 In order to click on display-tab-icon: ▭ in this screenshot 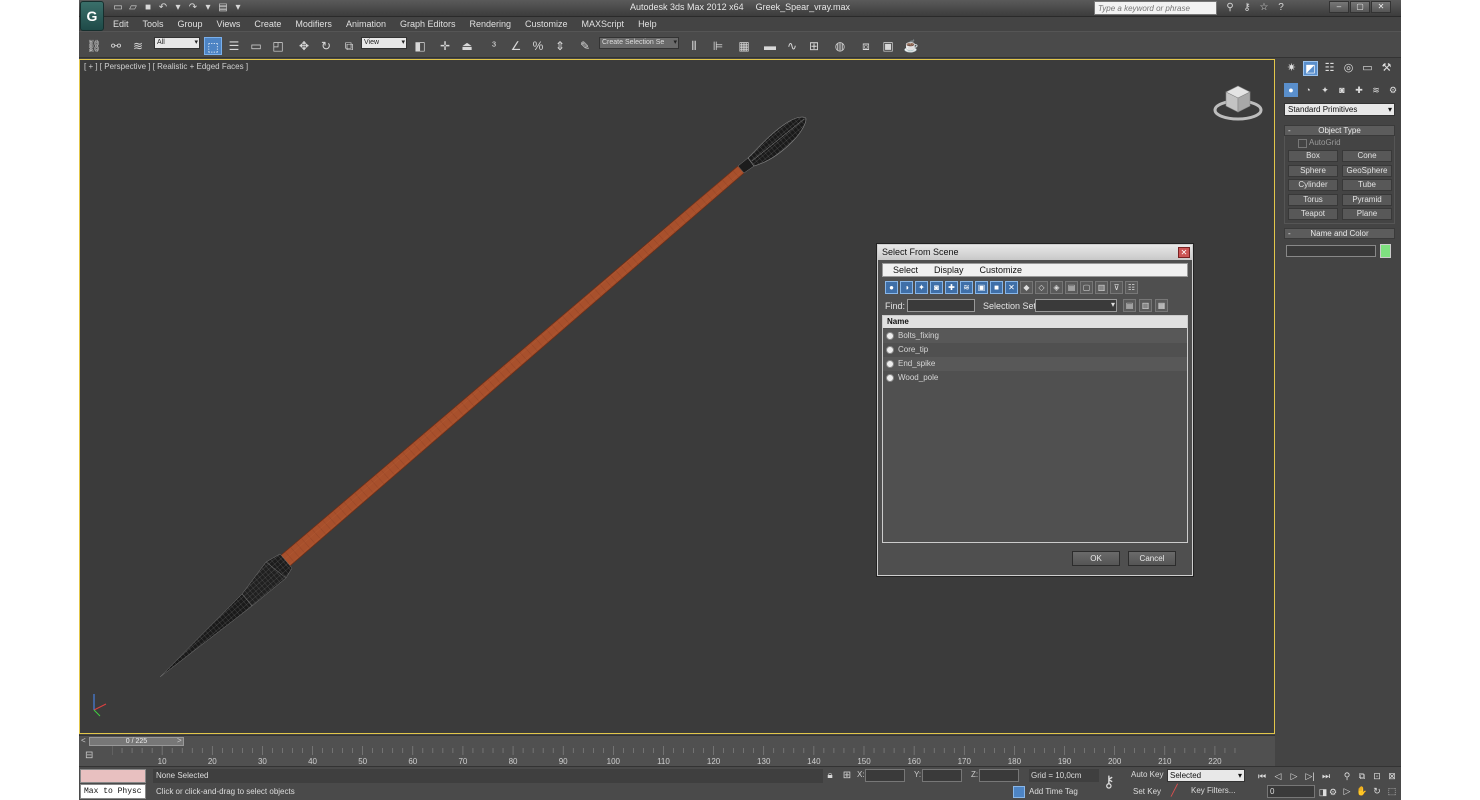, I will do `click(1367, 68)`.